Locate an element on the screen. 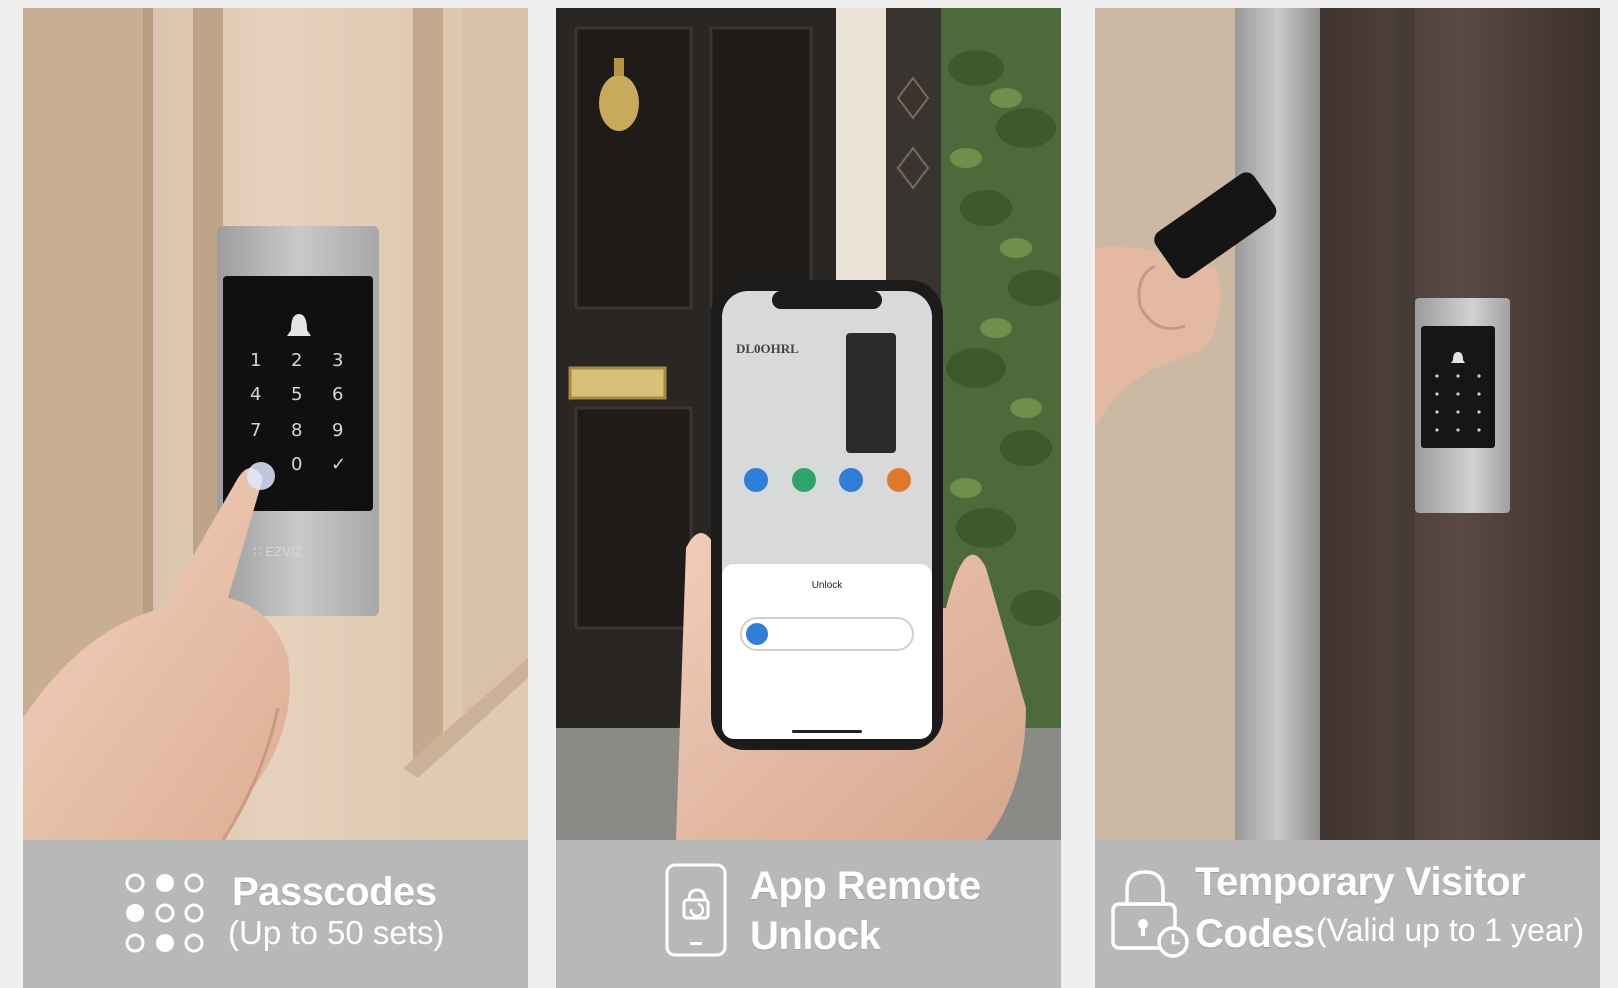 This screenshot has height=988, width=1618. keypad-dots-icon is located at coordinates (164, 913).